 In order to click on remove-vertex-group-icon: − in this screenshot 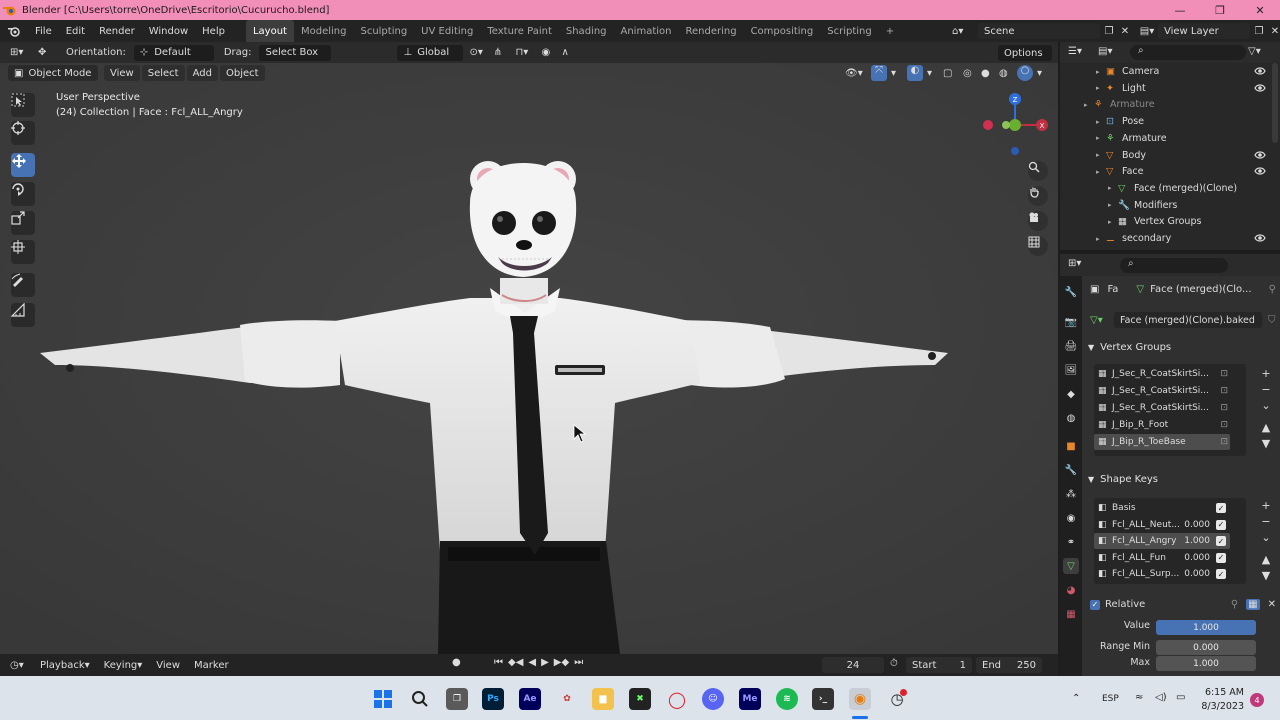, I will do `click(1266, 390)`.